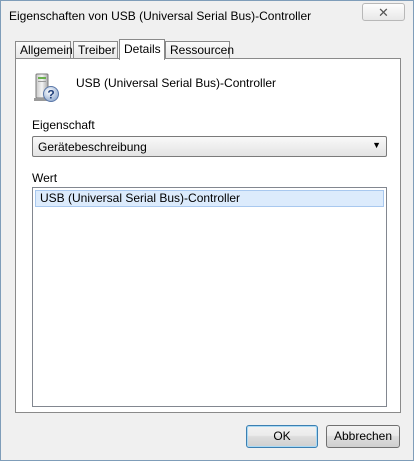 Image resolution: width=414 pixels, height=461 pixels. I want to click on tab-ressourcen: Ressourcen, so click(199, 50).